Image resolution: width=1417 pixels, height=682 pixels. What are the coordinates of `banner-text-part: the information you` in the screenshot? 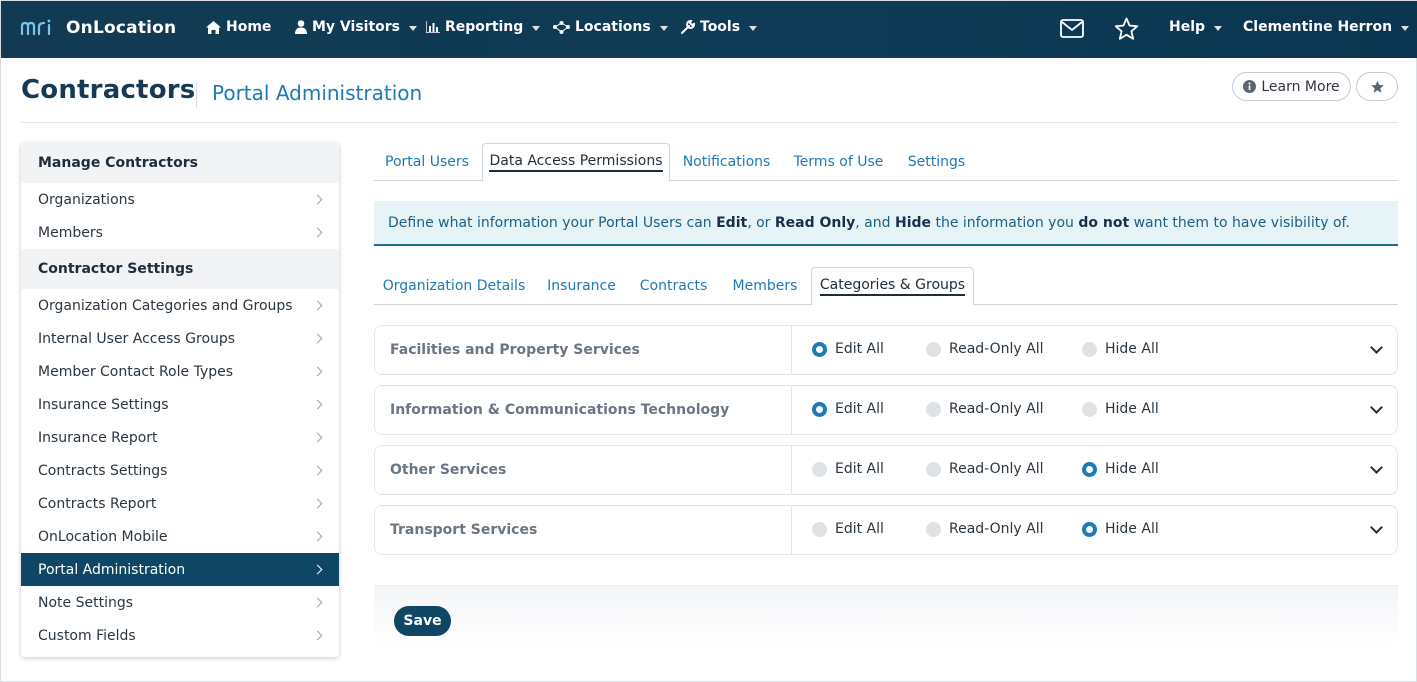 It's located at (1005, 222).